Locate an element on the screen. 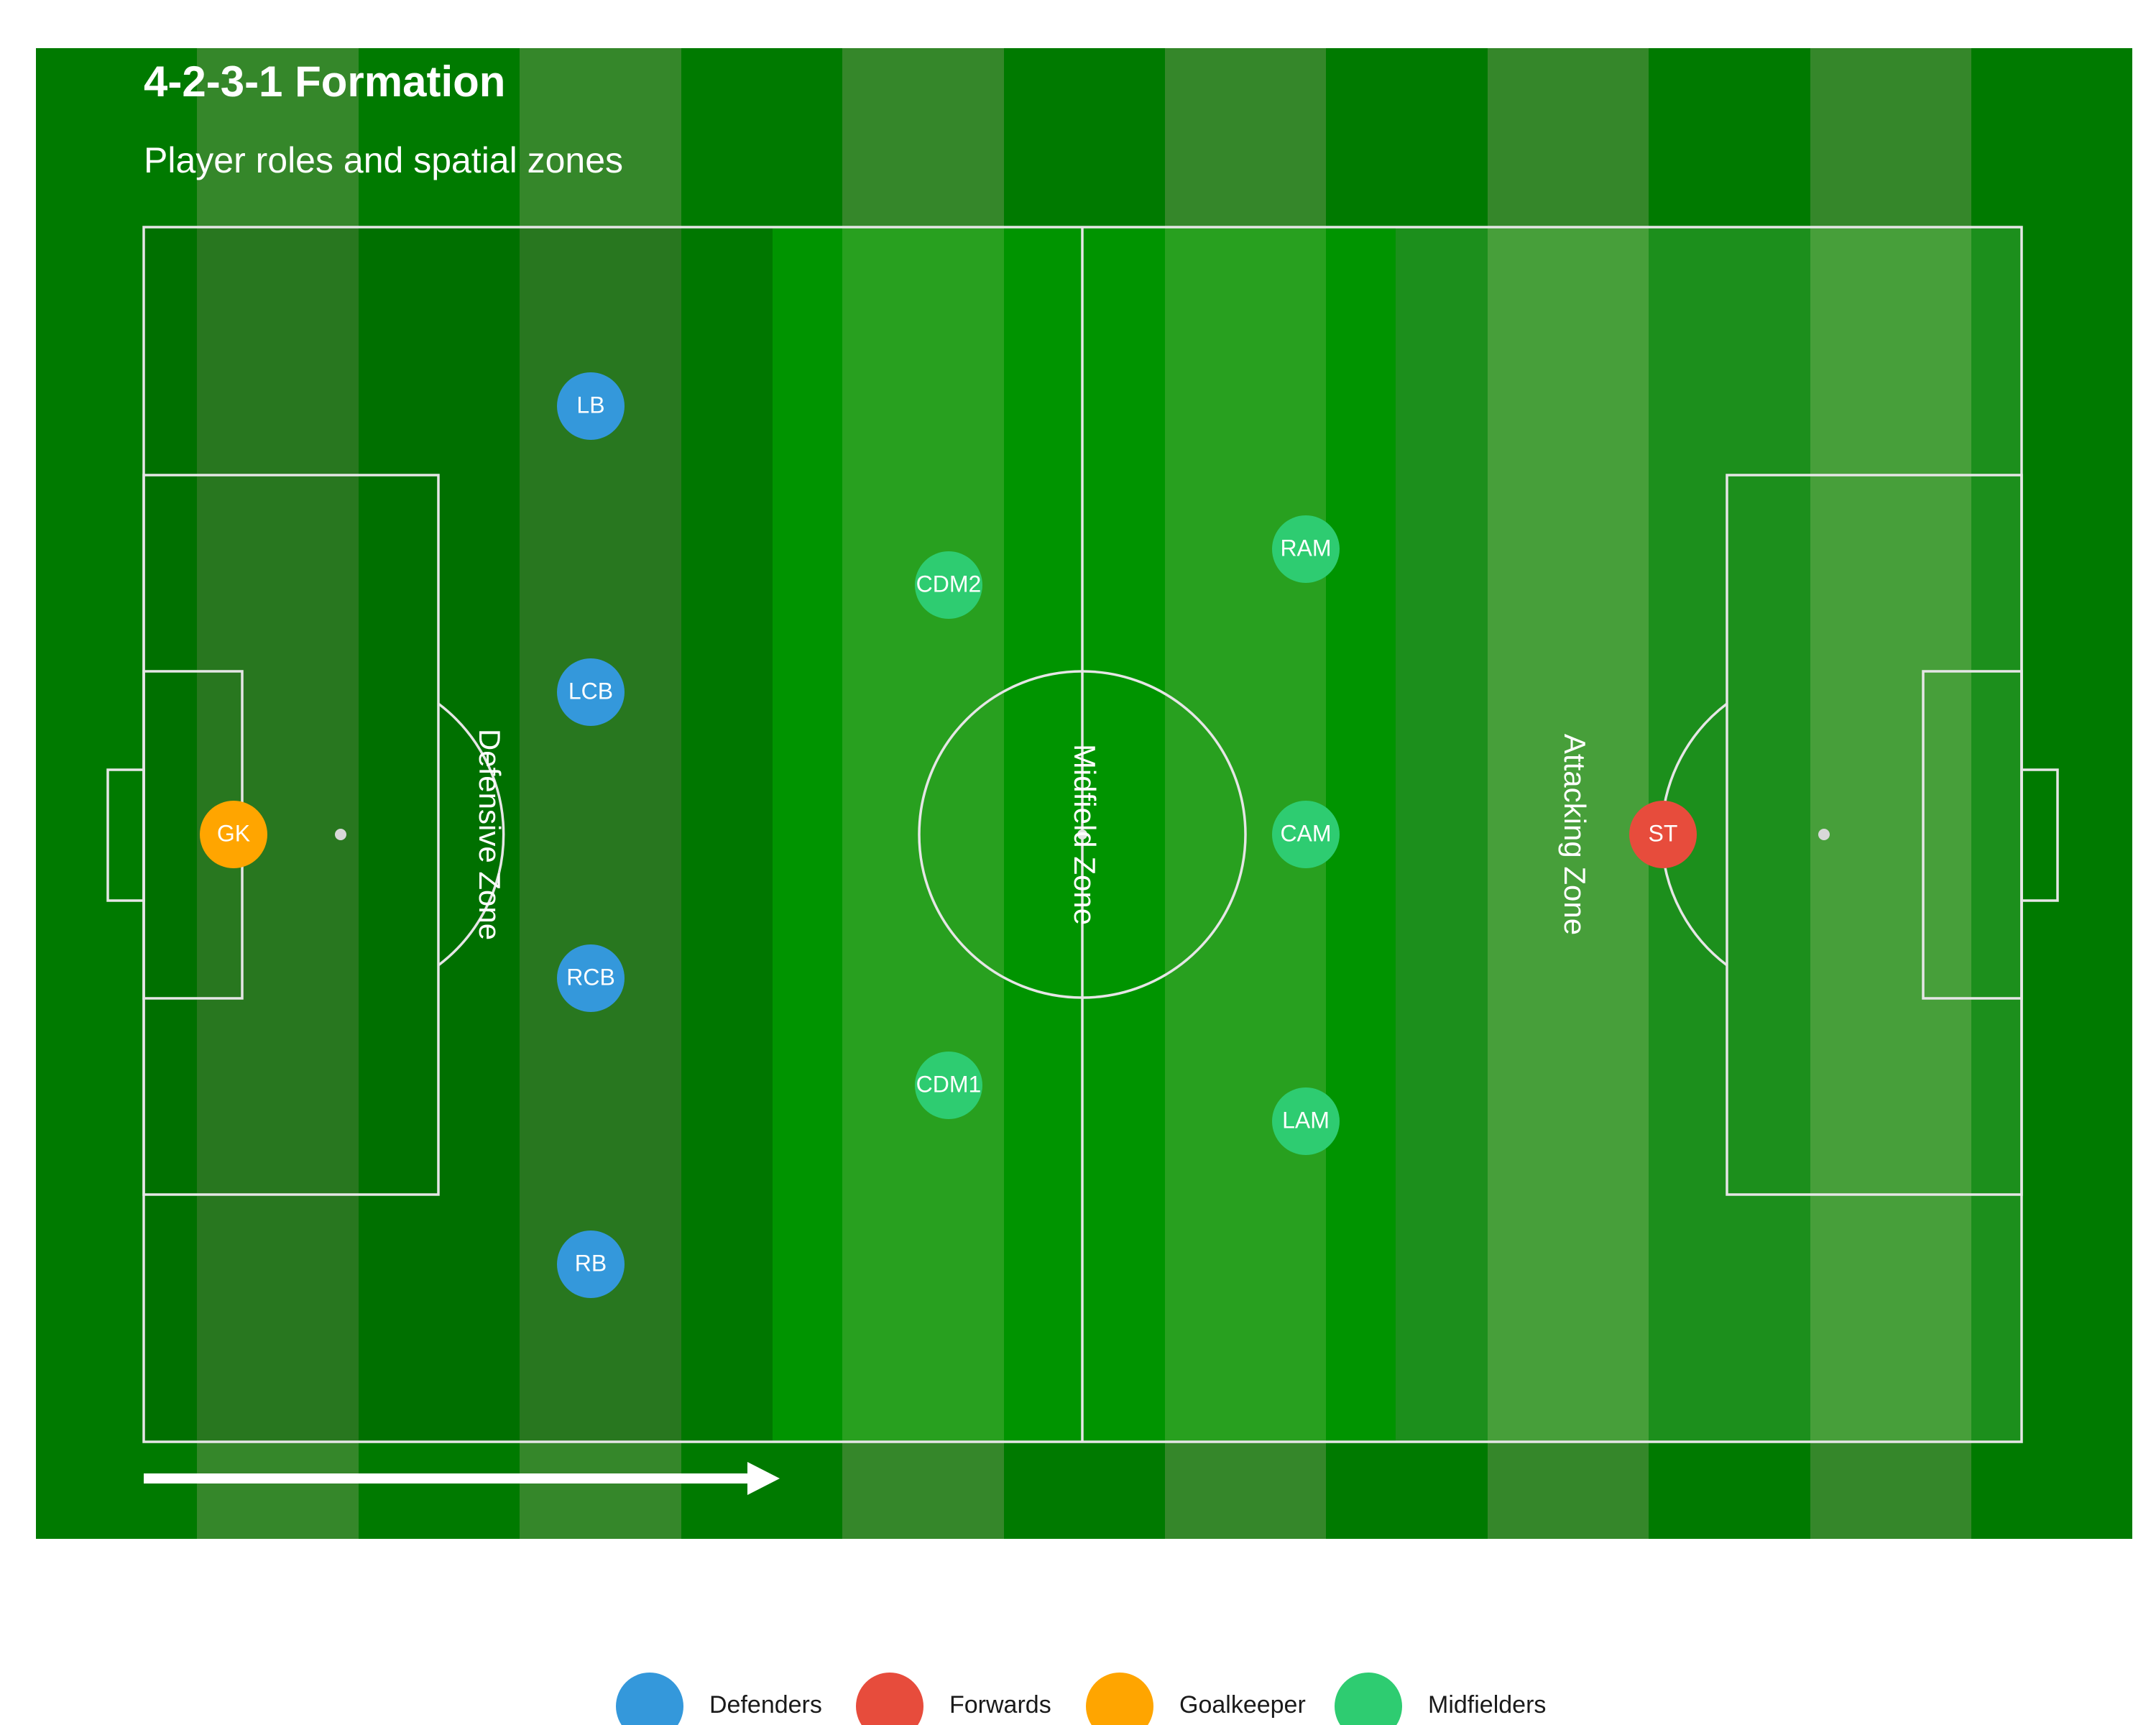 The image size is (2156, 1725). player-rcb: RCB is located at coordinates (591, 978).